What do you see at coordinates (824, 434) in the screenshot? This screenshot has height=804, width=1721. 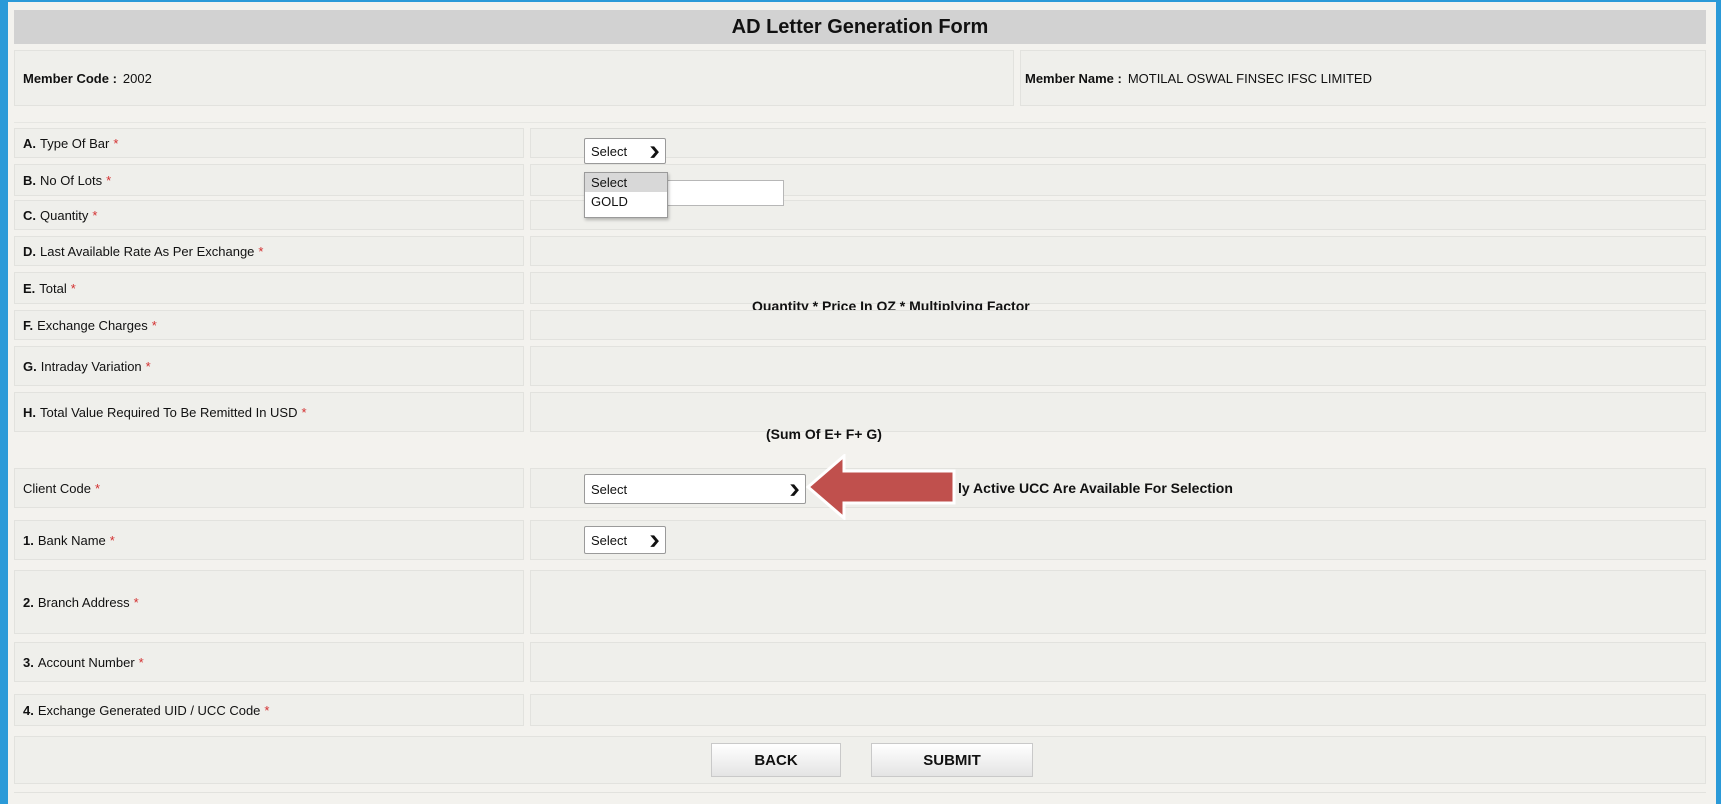 I see `sum-formula: (Sum Of E+ F+ G)` at bounding box center [824, 434].